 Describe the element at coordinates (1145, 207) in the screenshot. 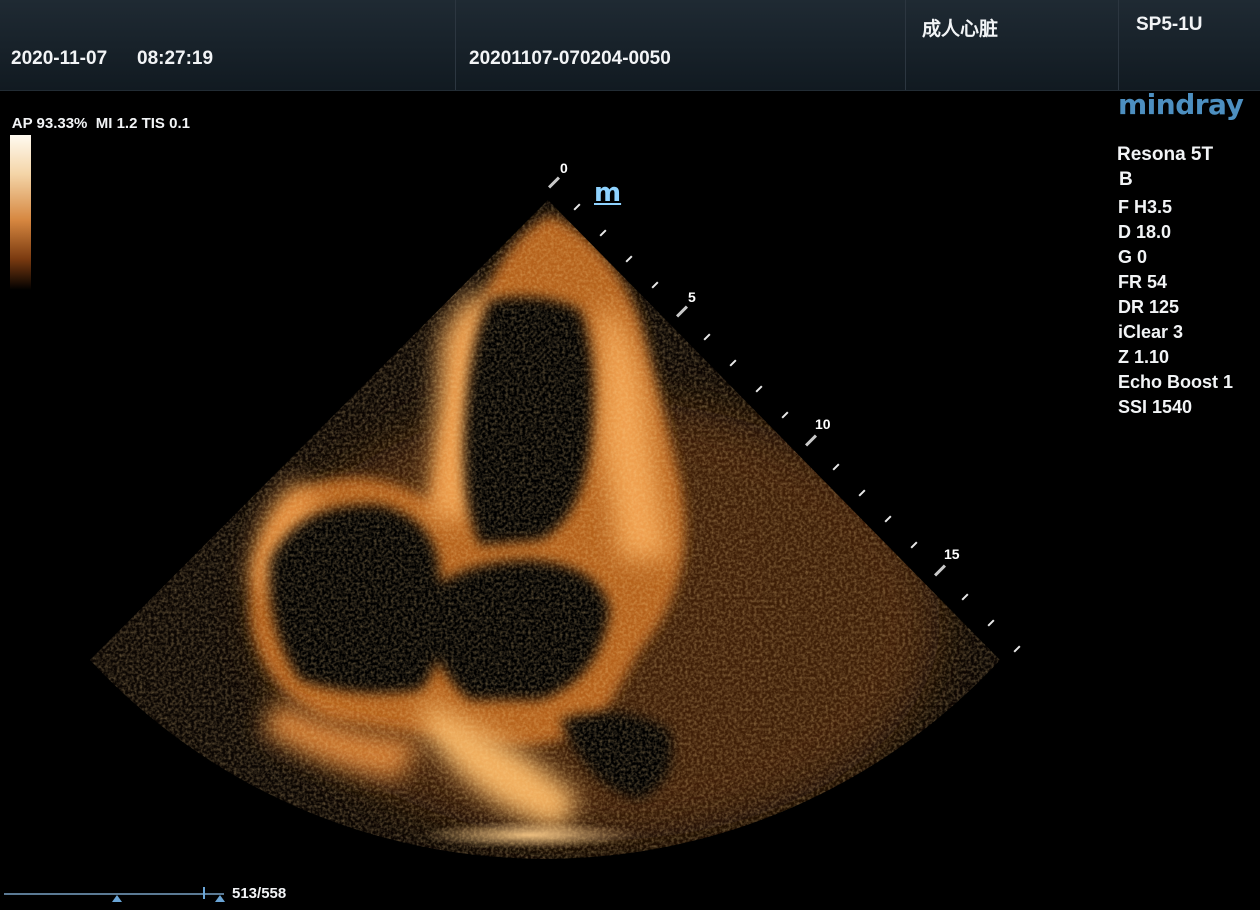

I see `param-frequency: F H3.5` at that location.